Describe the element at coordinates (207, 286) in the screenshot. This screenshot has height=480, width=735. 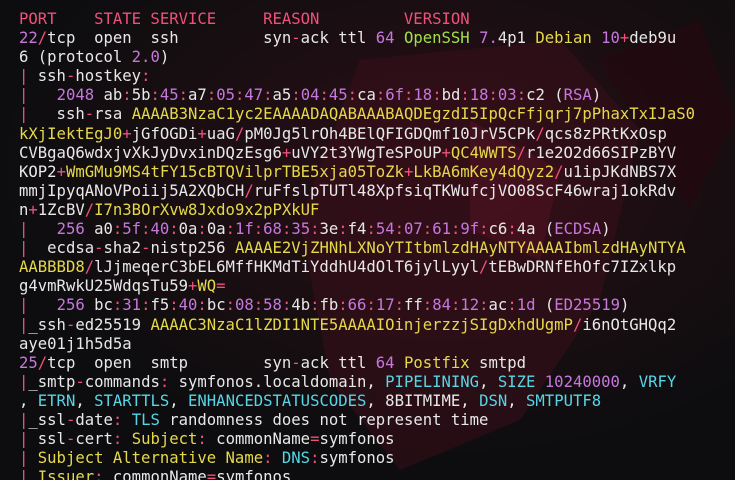
I see `terminal-text: WQ` at that location.